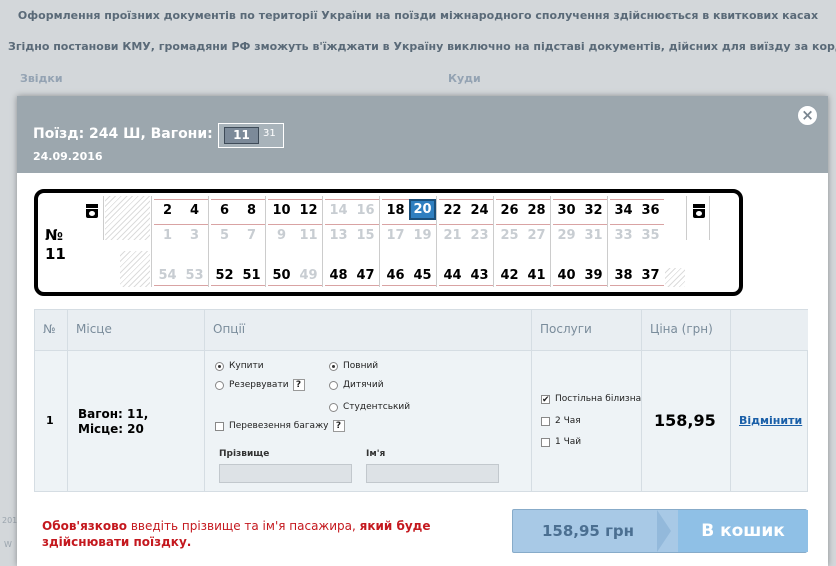  What do you see at coordinates (333, 385) in the screenshot?
I see `radio-child` at bounding box center [333, 385].